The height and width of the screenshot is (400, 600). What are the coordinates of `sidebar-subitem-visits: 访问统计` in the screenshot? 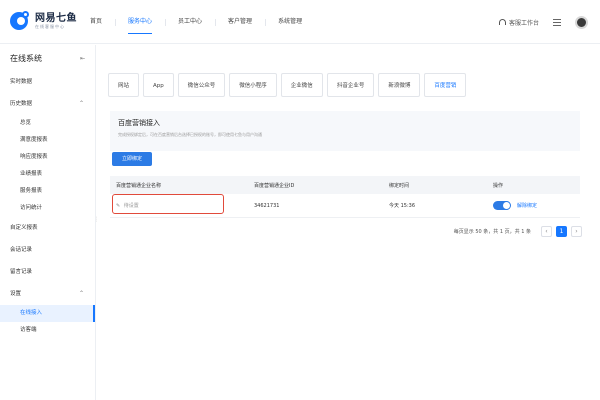 It's located at (47, 208).